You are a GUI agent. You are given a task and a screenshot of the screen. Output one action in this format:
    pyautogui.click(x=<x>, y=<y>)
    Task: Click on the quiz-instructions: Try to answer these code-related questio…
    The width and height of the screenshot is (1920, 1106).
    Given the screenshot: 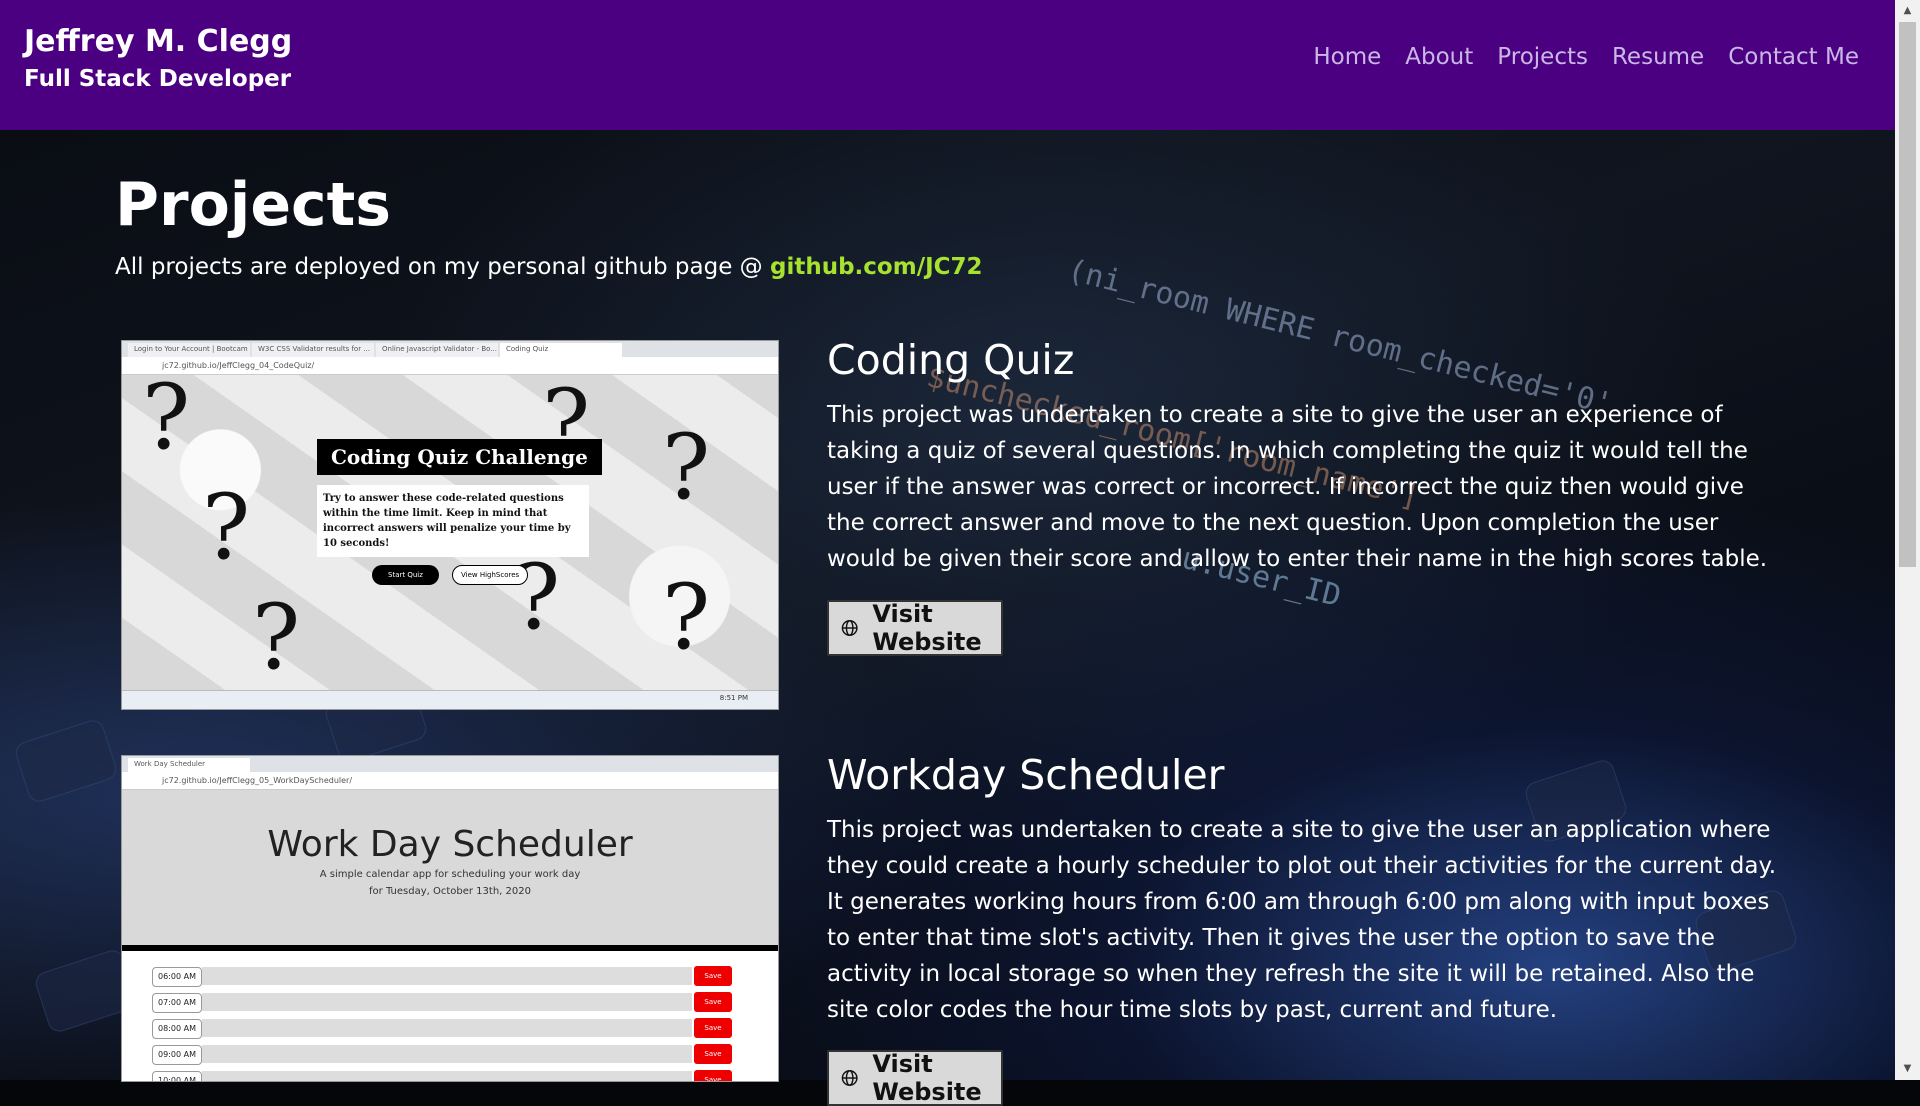 What is the action you would take?
    pyautogui.click(x=453, y=521)
    